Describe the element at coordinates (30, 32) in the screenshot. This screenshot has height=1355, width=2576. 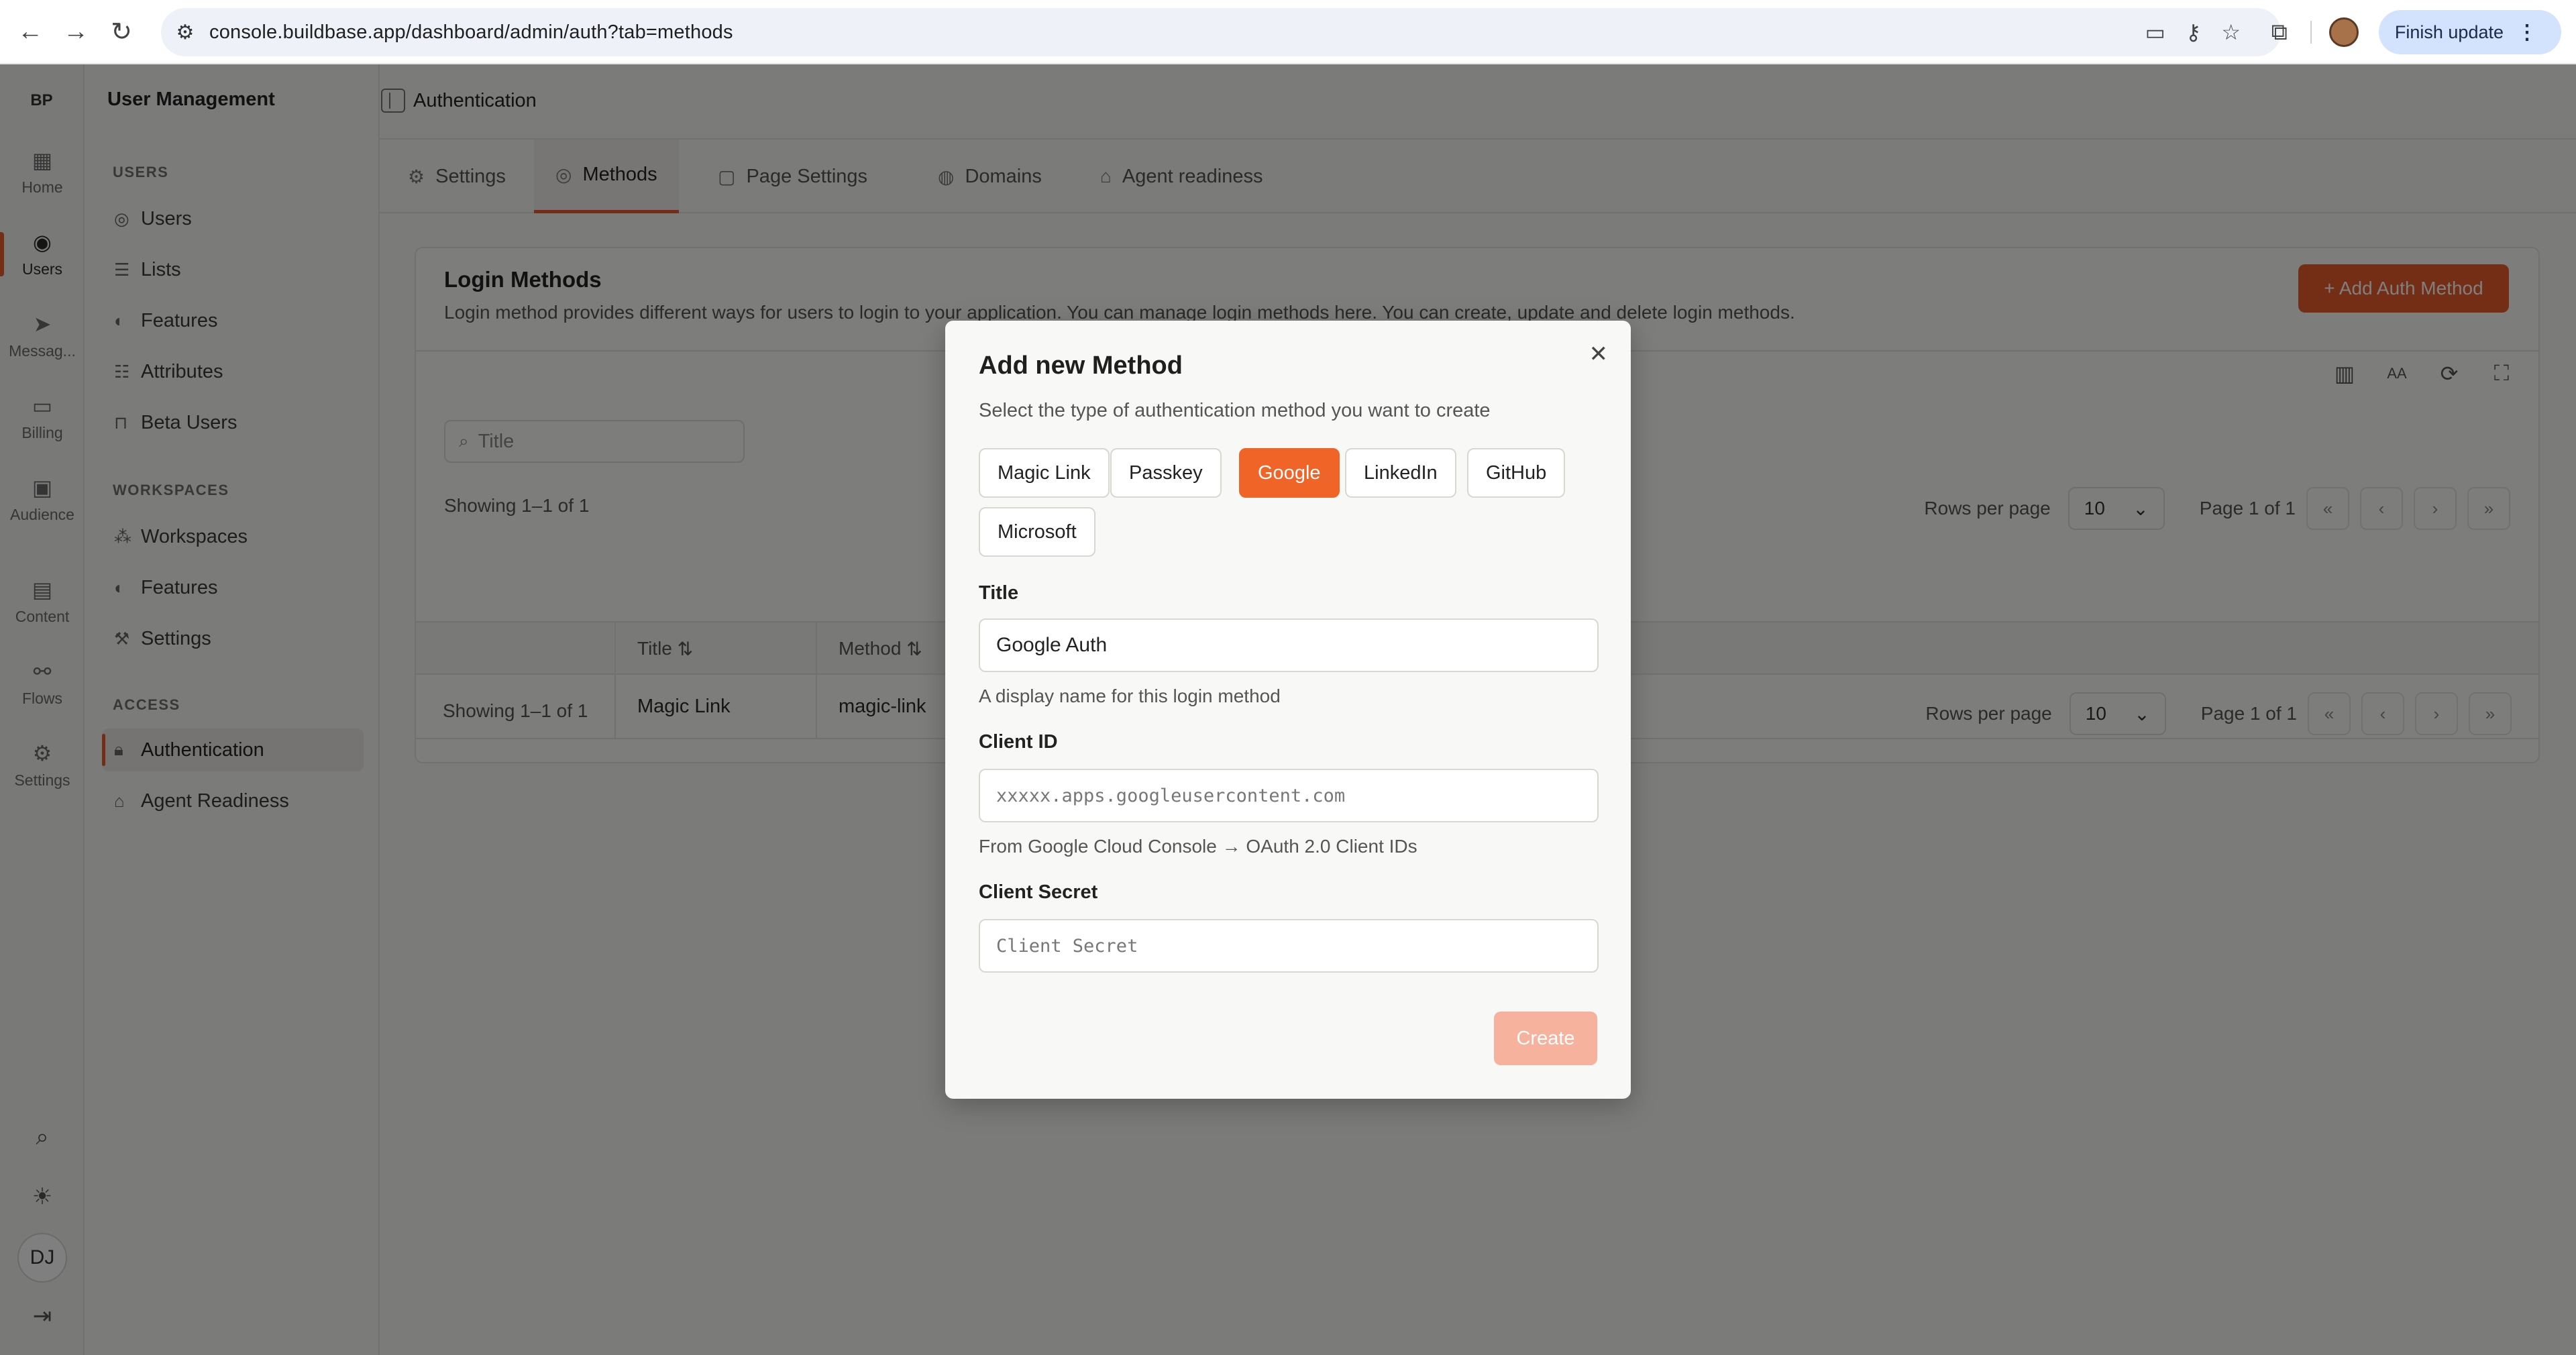
I see `back-icon: ←` at that location.